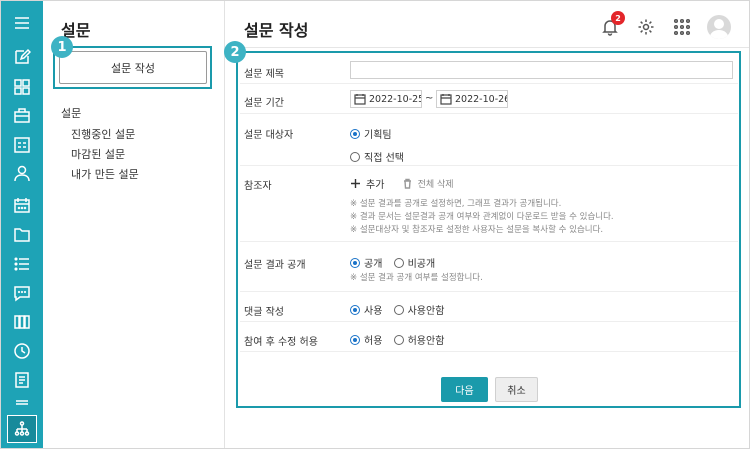  I want to click on form-row-target: 설문 대상자 기획팀 직접 선택, so click(489, 140).